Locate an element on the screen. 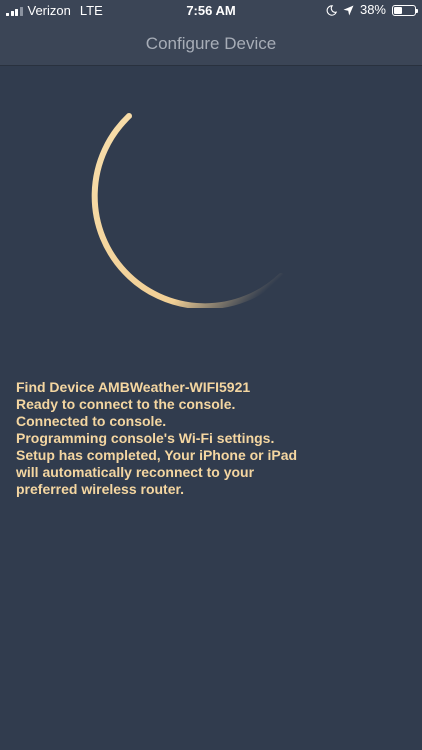  status-right: 38% is located at coordinates (372, 9).